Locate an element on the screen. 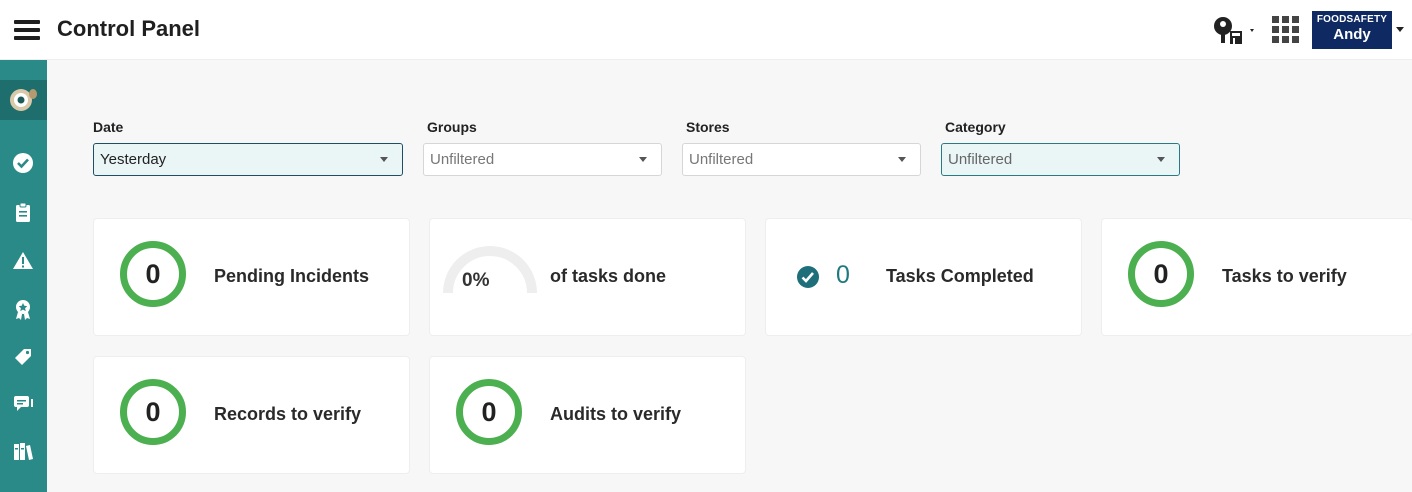  key-icon is located at coordinates (1236, 30).